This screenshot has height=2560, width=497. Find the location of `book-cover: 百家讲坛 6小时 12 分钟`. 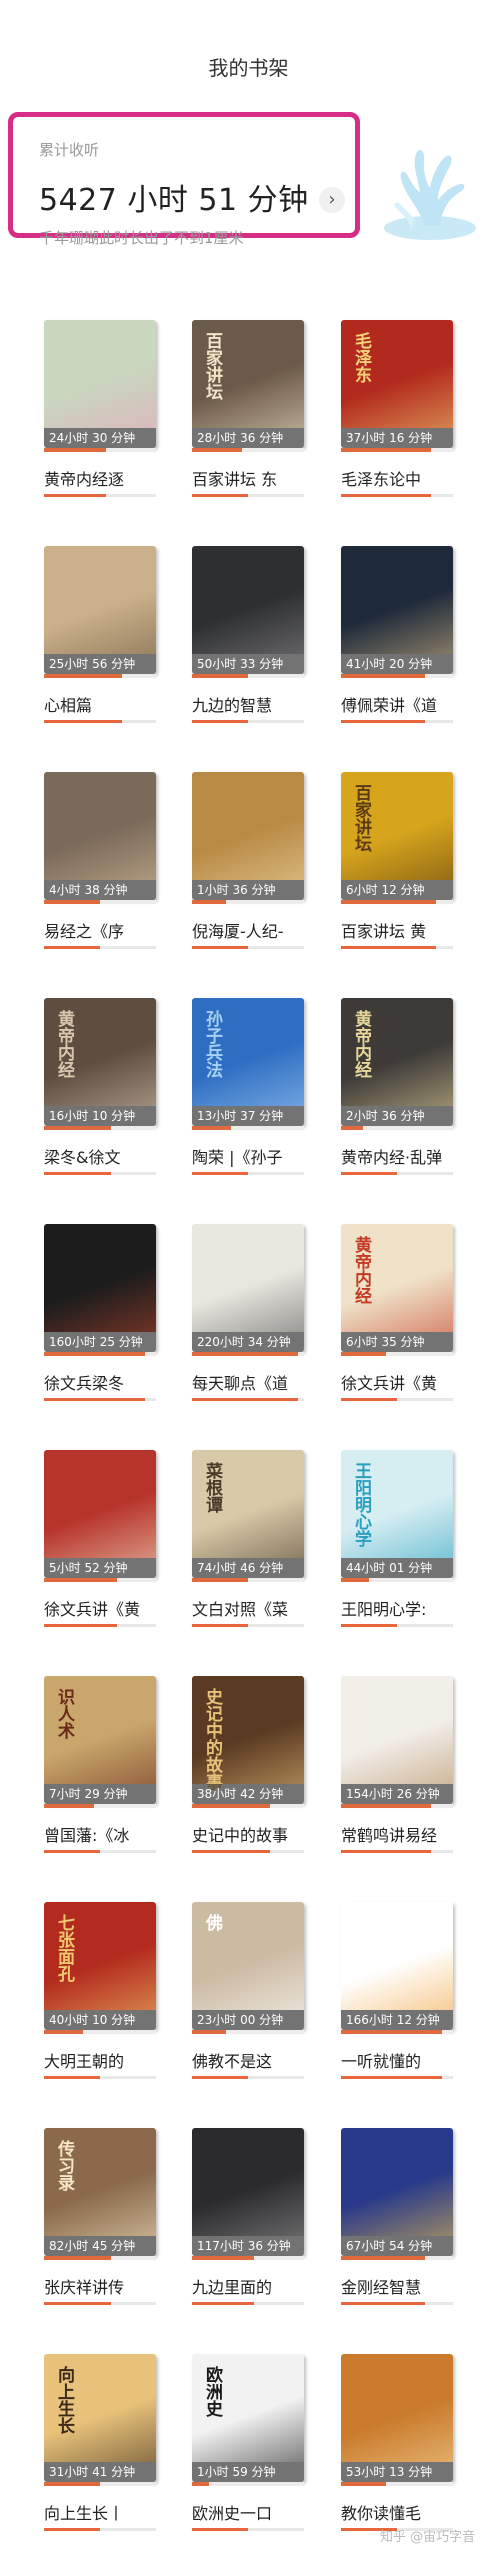

book-cover: 百家讲坛 6小时 12 分钟 is located at coordinates (397, 836).